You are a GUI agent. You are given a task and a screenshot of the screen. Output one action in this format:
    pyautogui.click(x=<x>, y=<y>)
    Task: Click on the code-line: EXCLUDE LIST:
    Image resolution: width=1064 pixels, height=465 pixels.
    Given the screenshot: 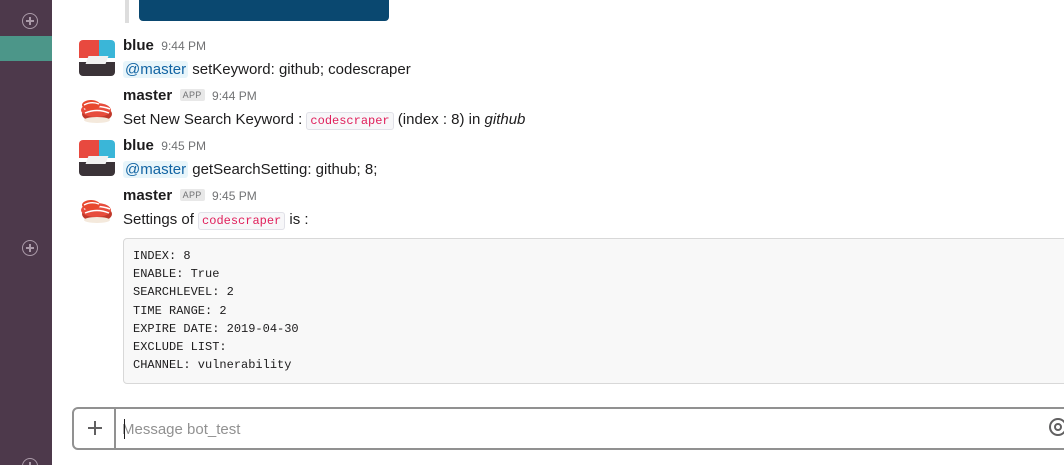 What is the action you would take?
    pyautogui.click(x=180, y=347)
    